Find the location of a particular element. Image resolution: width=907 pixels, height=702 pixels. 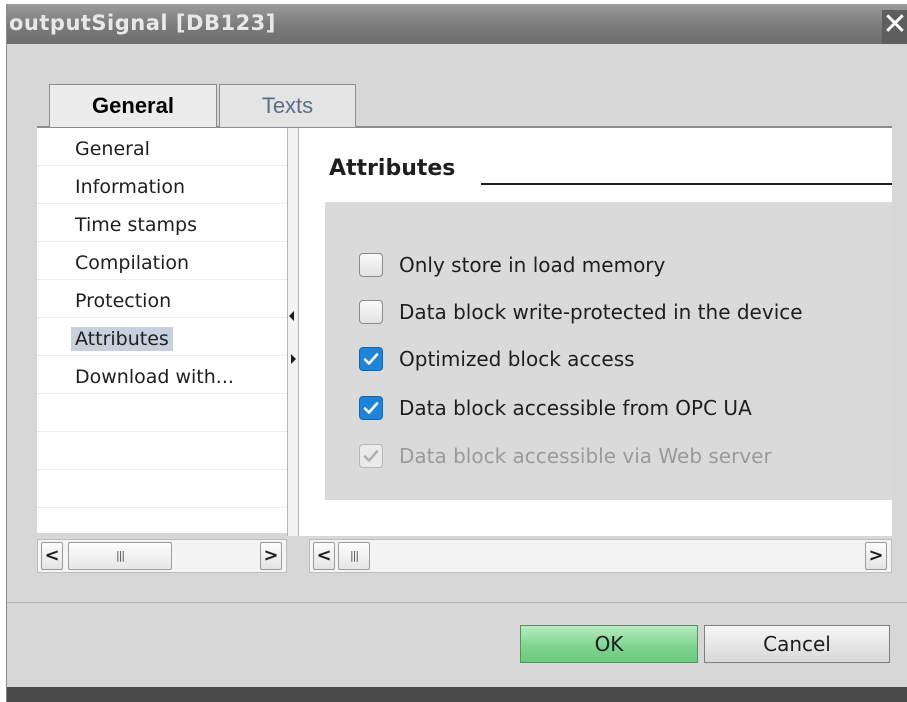

checkbox-opc-ua is located at coordinates (371, 408).